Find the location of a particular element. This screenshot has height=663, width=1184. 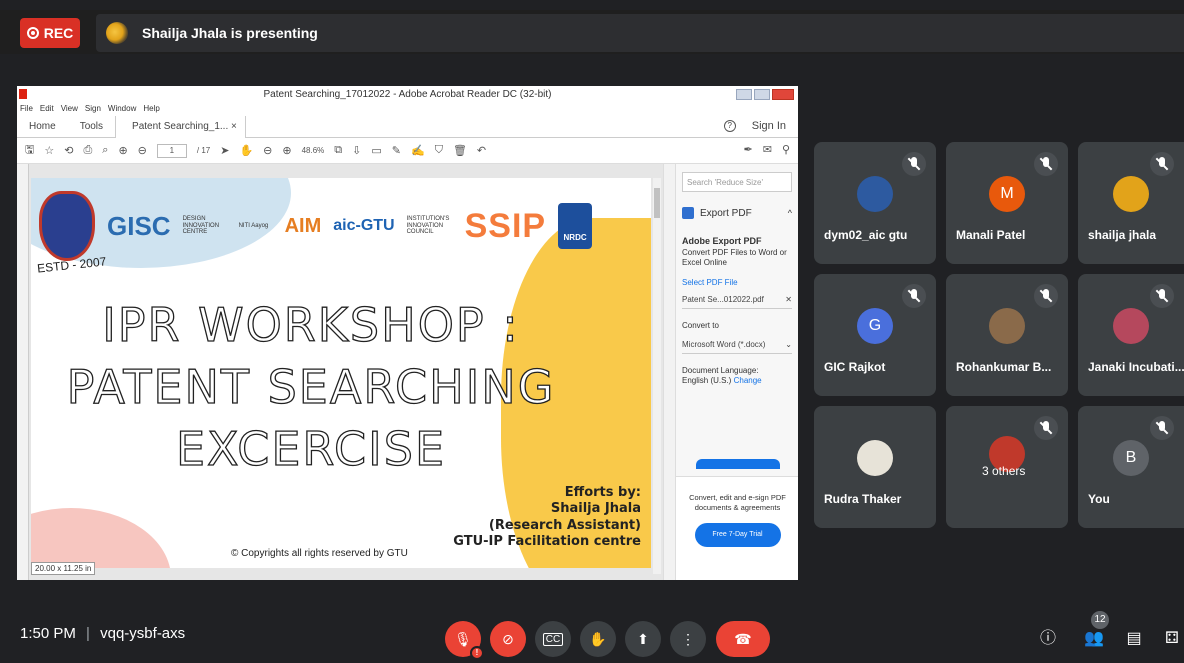

menu-help: Help is located at coordinates (151, 110).